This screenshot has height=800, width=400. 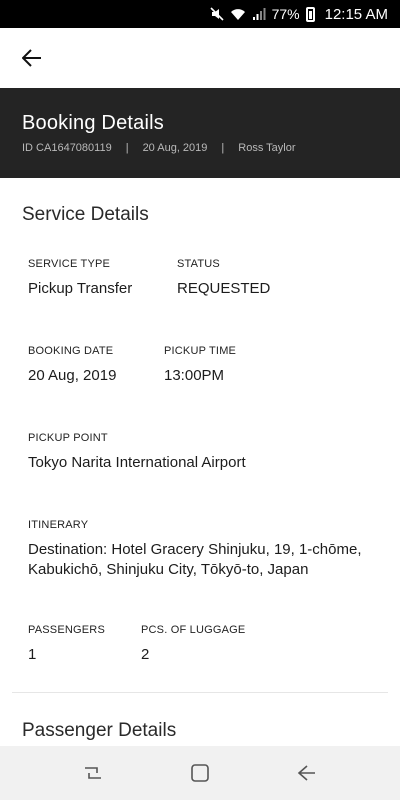 I want to click on field-label: ITINERARY, so click(x=58, y=525).